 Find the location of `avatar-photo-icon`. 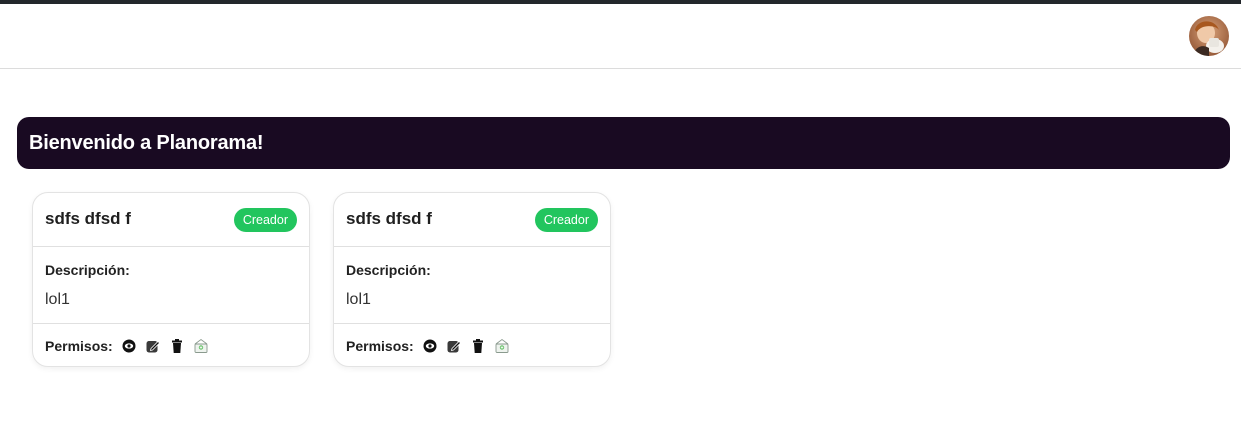

avatar-photo-icon is located at coordinates (1209, 36).